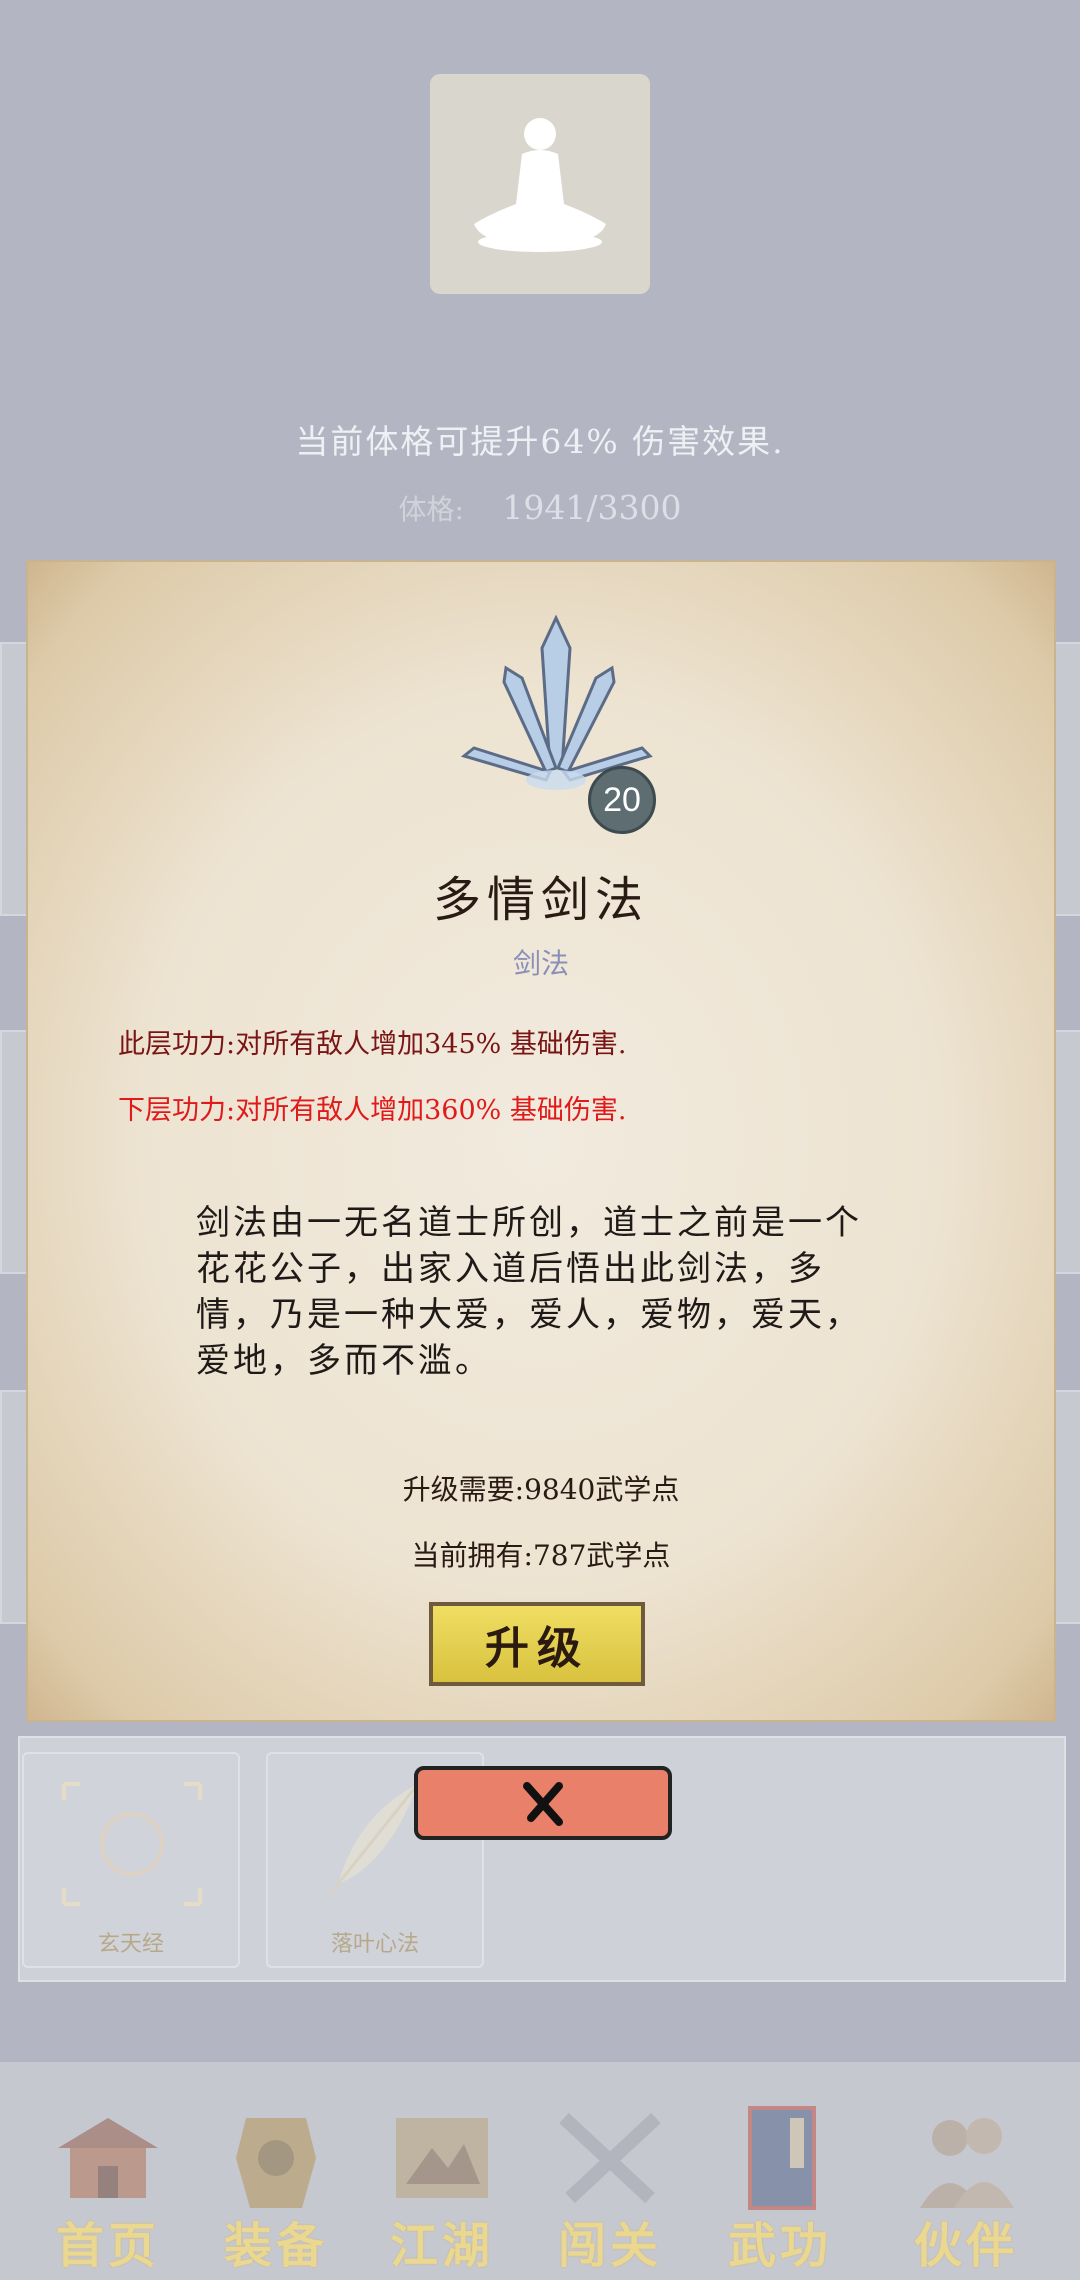 This screenshot has width=1080, height=2280. I want to click on skill-slot-label: 玄天经, so click(130, 1944).